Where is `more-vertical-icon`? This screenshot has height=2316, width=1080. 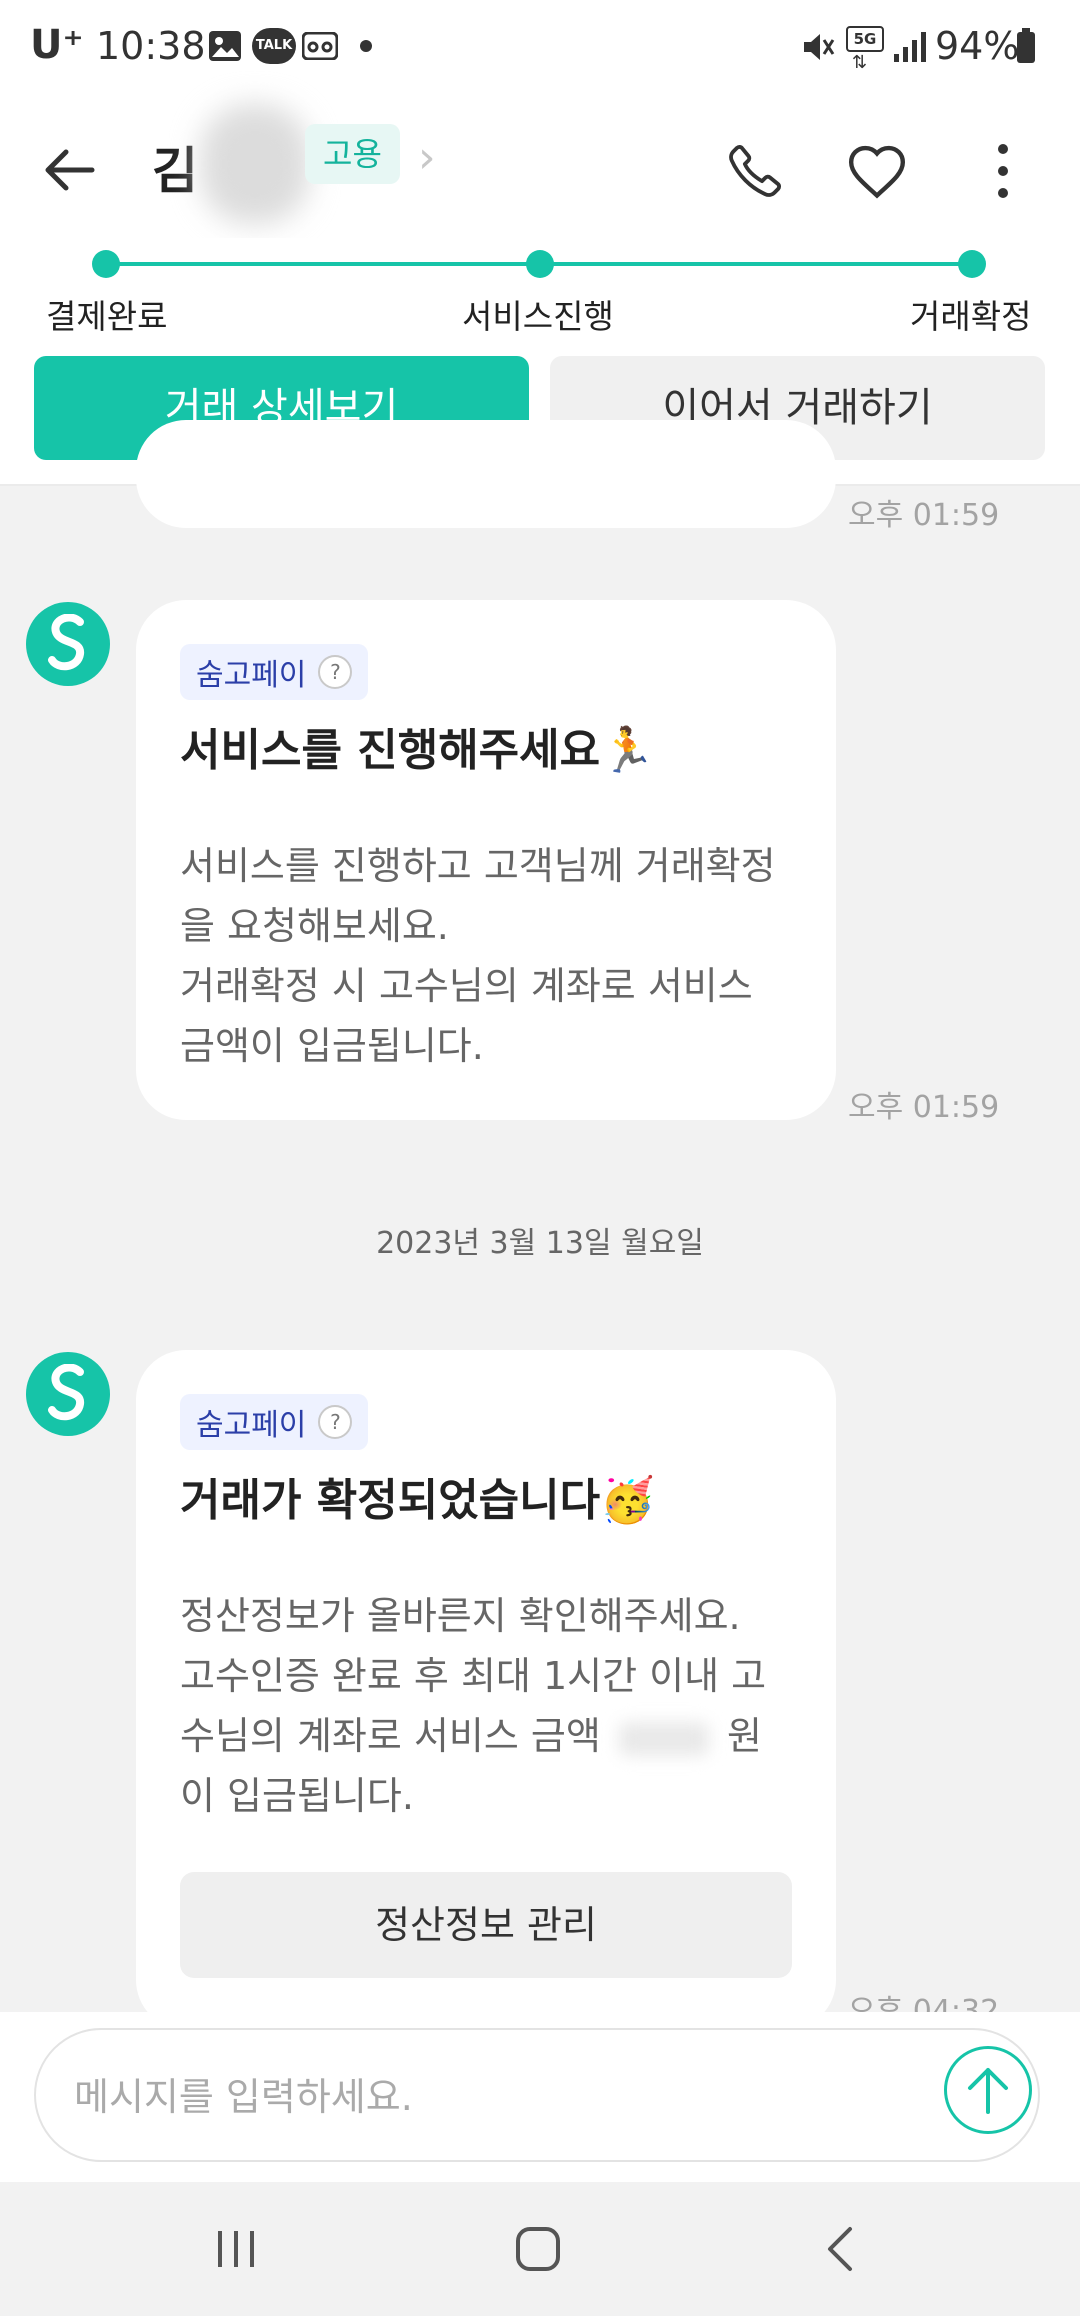
more-vertical-icon is located at coordinates (1003, 171).